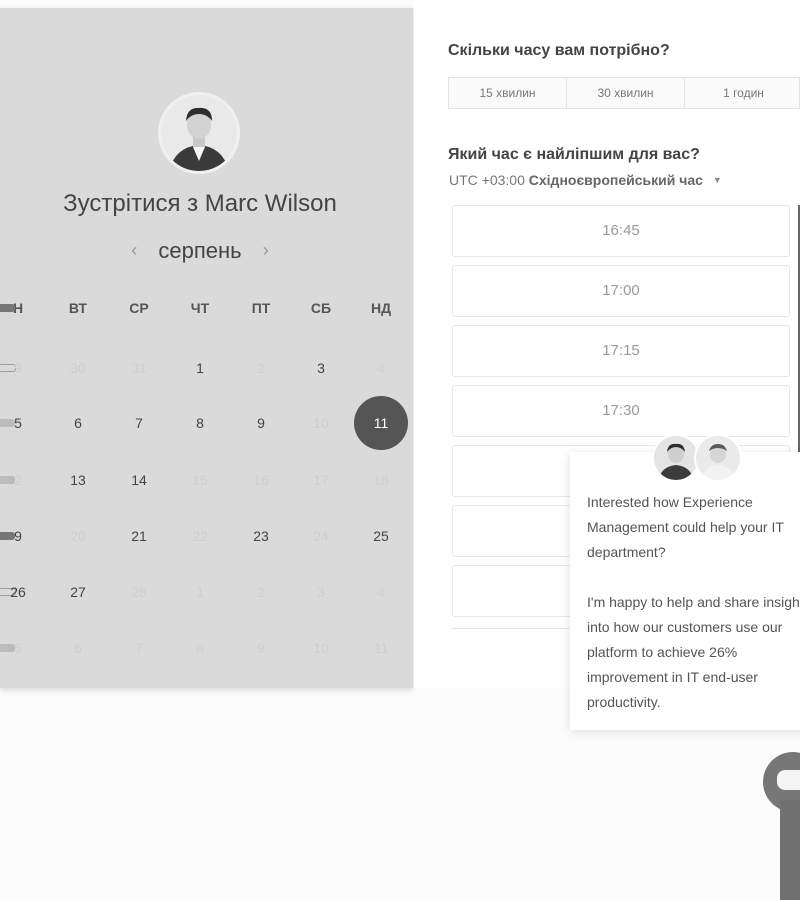 The image size is (800, 900). What do you see at coordinates (615, 180) in the screenshot?
I see `timezone-name: Східноєвропейський час` at bounding box center [615, 180].